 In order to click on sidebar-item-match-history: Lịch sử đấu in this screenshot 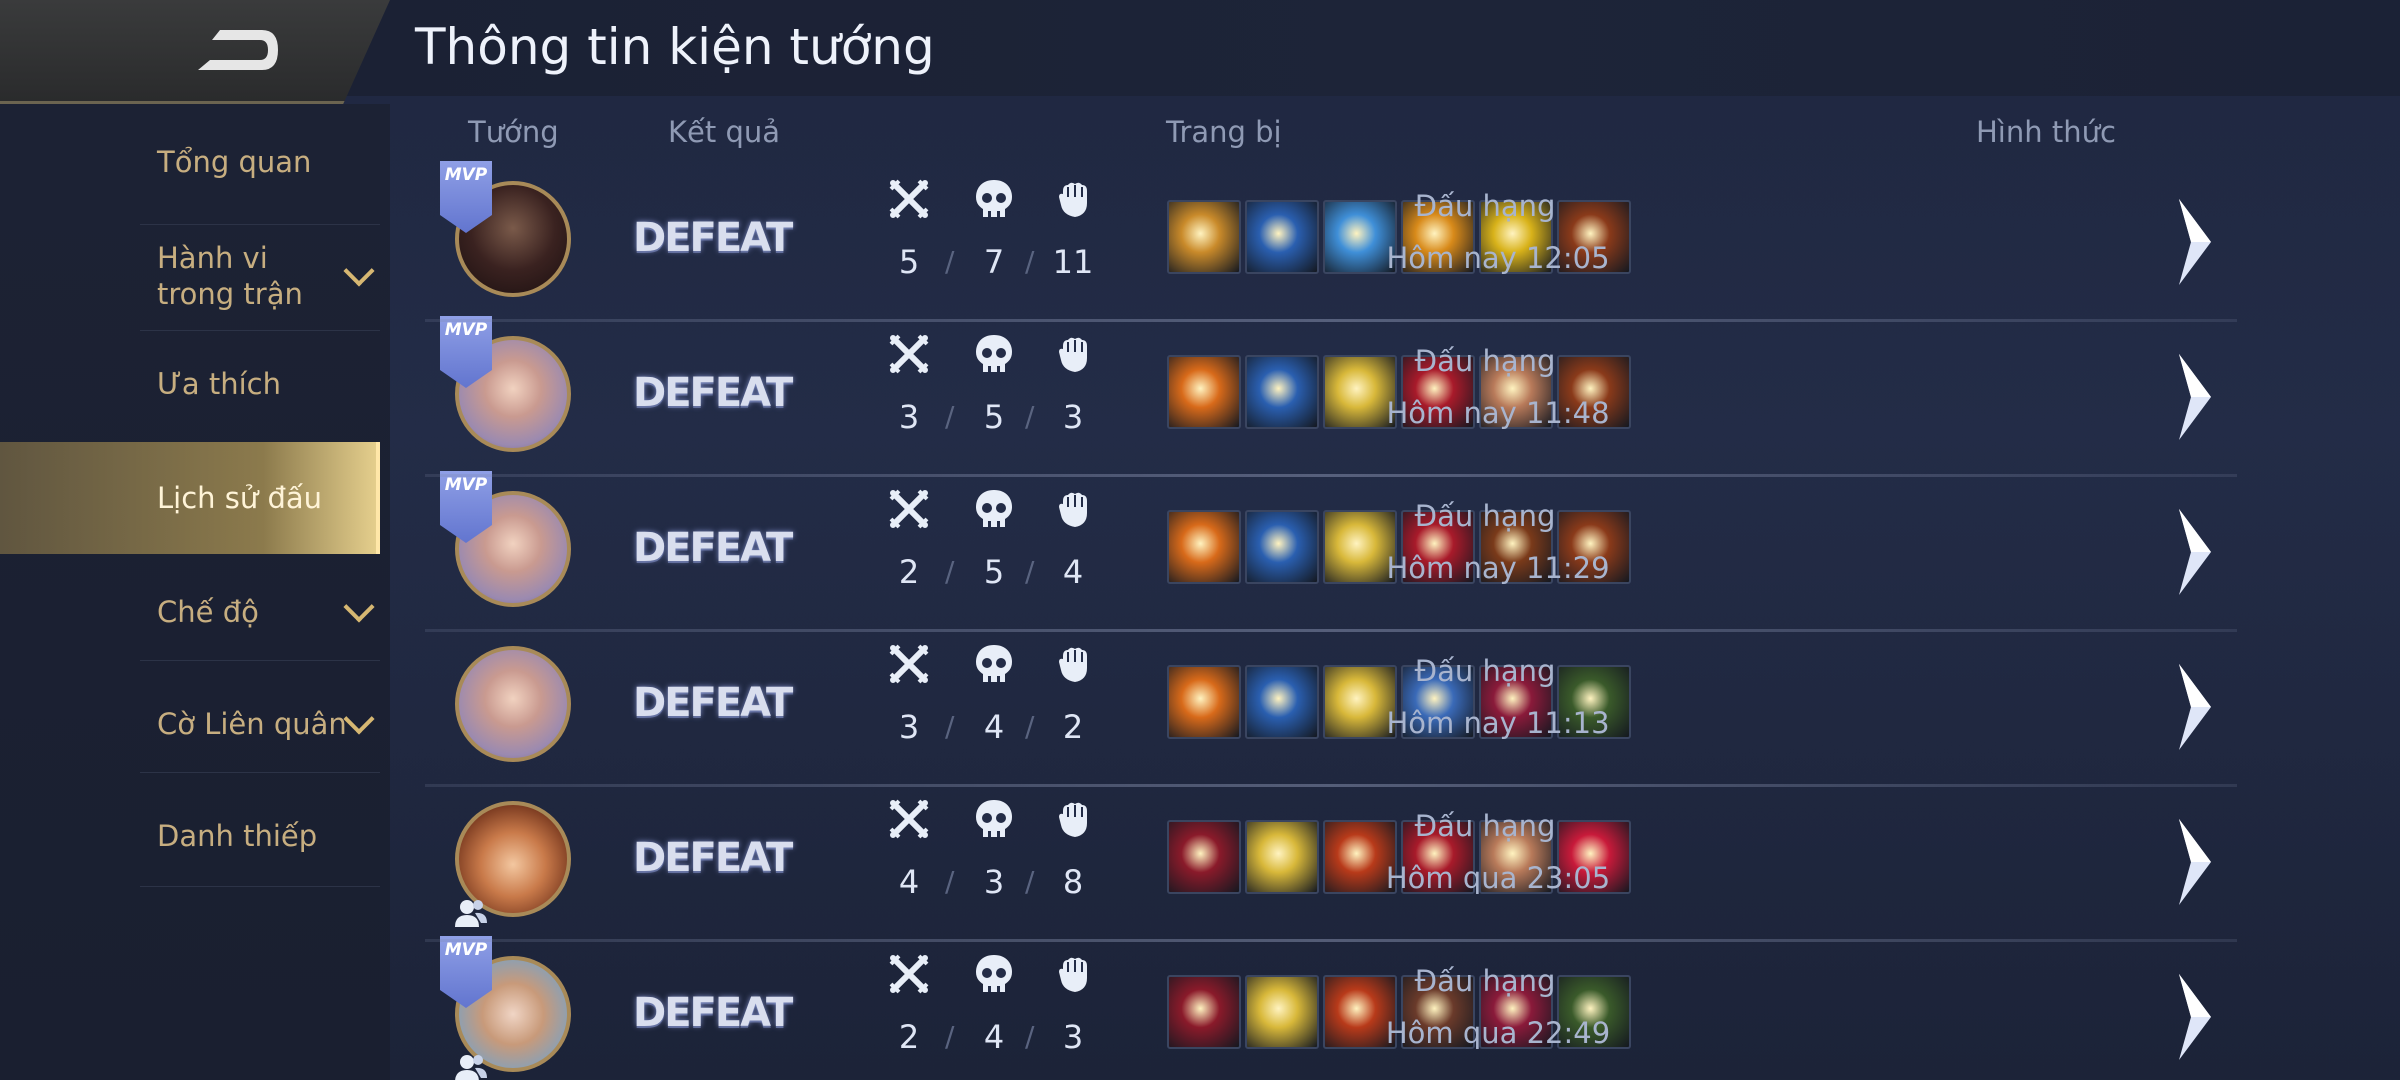, I will do `click(190, 498)`.